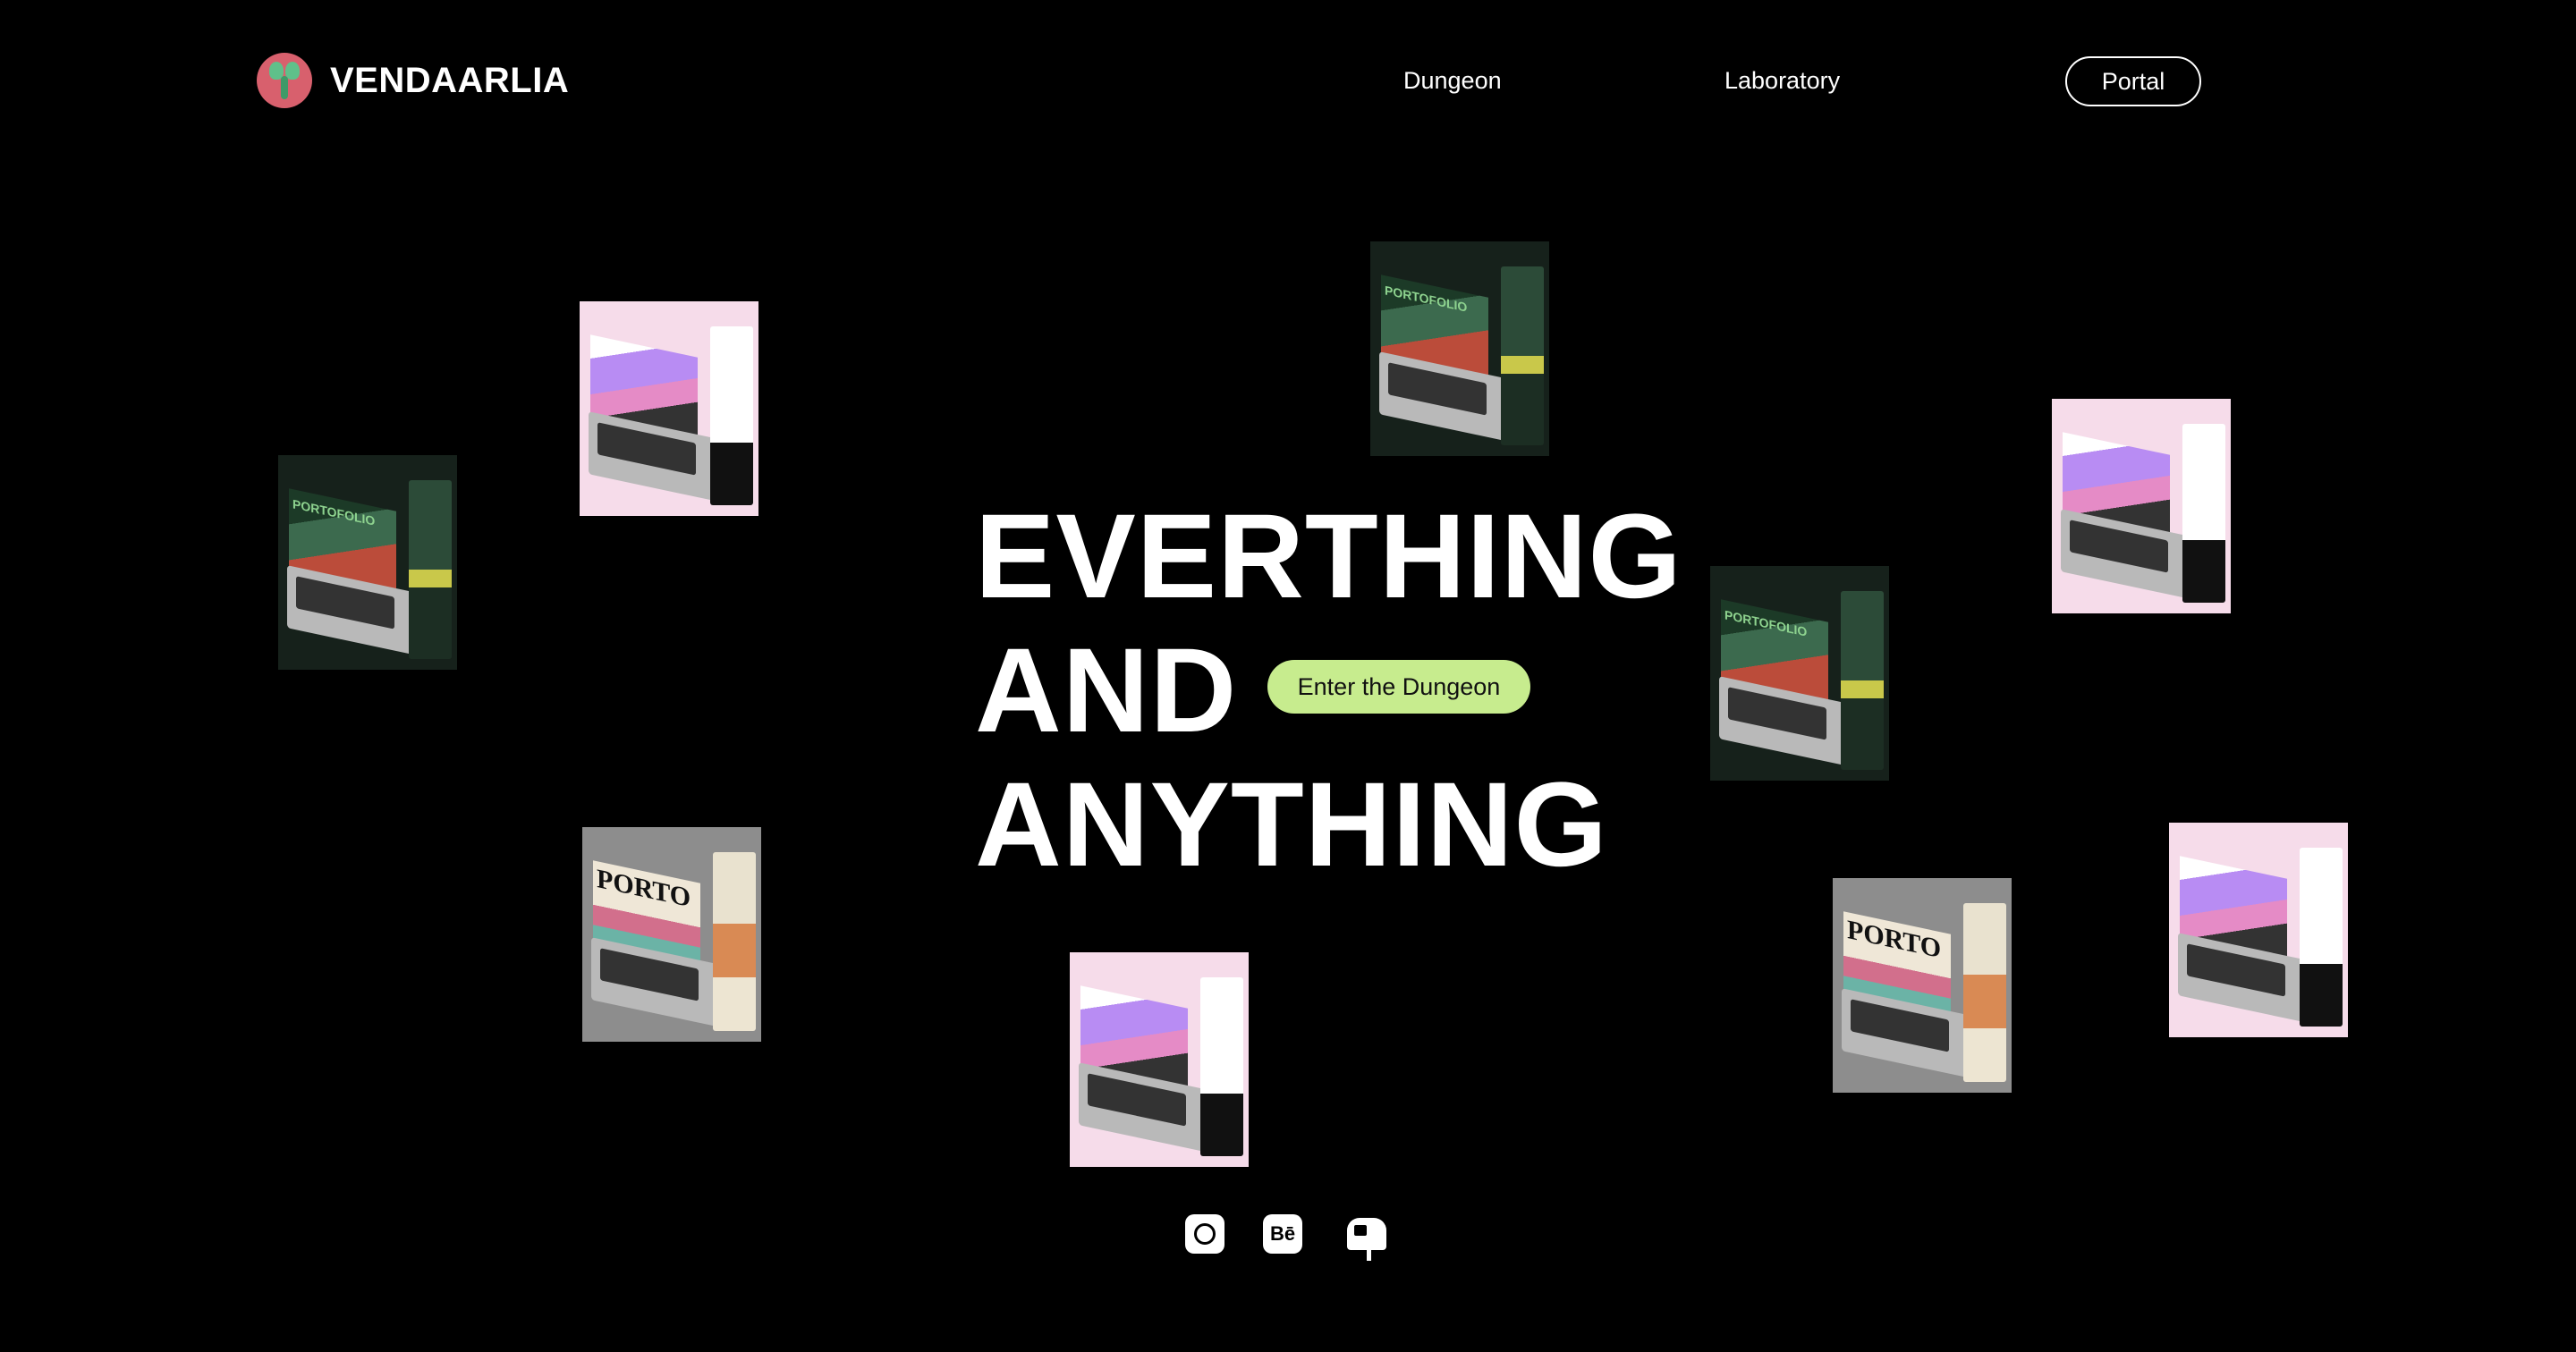  What do you see at coordinates (2133, 81) in the screenshot?
I see `portal-button: Portal` at bounding box center [2133, 81].